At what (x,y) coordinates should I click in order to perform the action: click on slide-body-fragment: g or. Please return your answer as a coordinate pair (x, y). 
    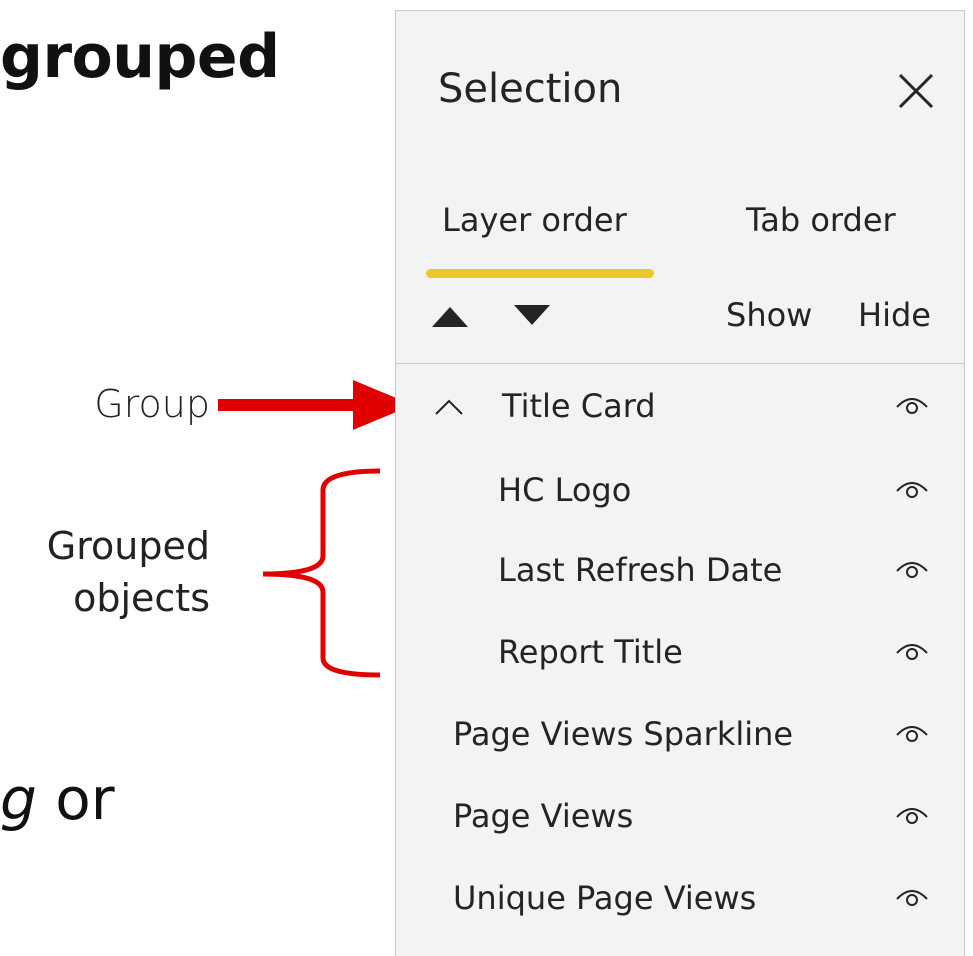
    Looking at the image, I should click on (57, 799).